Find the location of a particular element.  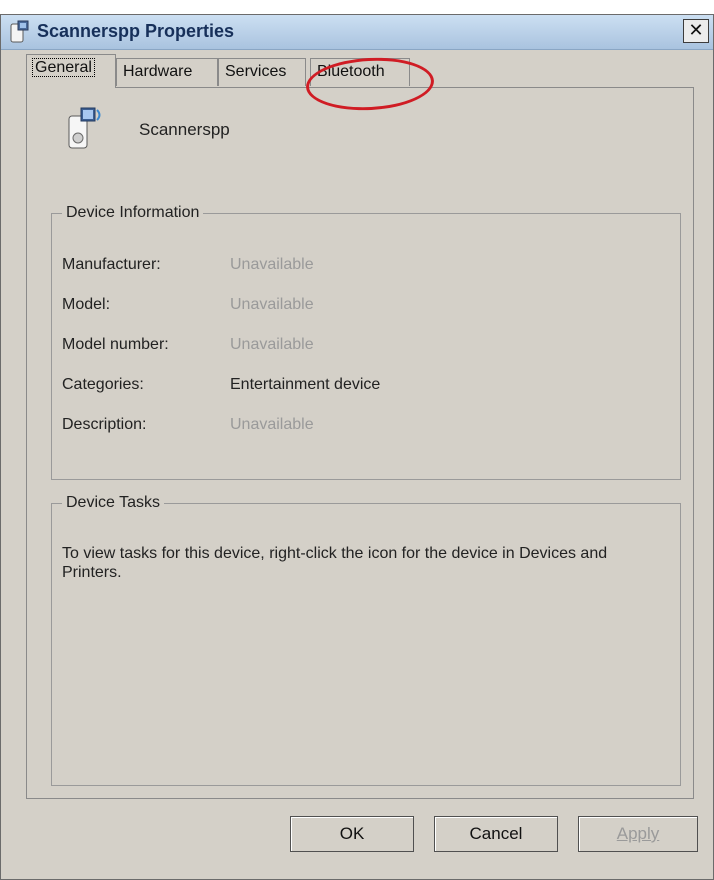

info-row-categories: Categories: Entertainment device is located at coordinates (221, 385).